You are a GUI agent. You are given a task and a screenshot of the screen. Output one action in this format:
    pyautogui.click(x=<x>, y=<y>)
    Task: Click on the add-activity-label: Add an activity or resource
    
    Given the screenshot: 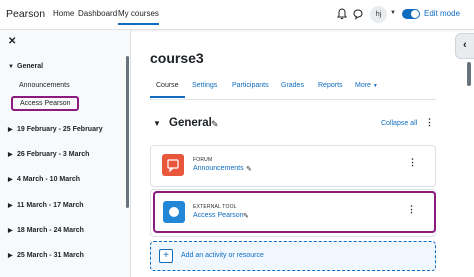 What is the action you would take?
    pyautogui.click(x=222, y=255)
    